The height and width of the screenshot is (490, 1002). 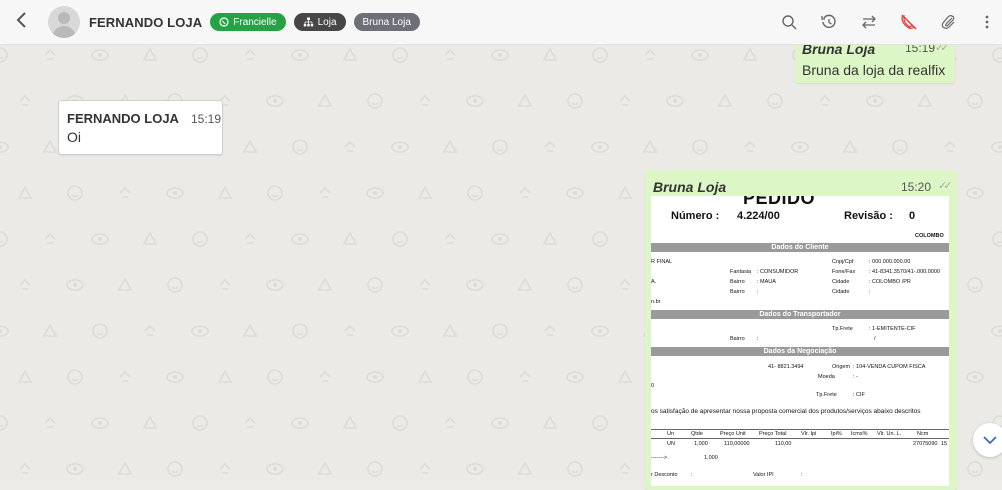 I want to click on paperclip-icon, so click(x=948, y=22).